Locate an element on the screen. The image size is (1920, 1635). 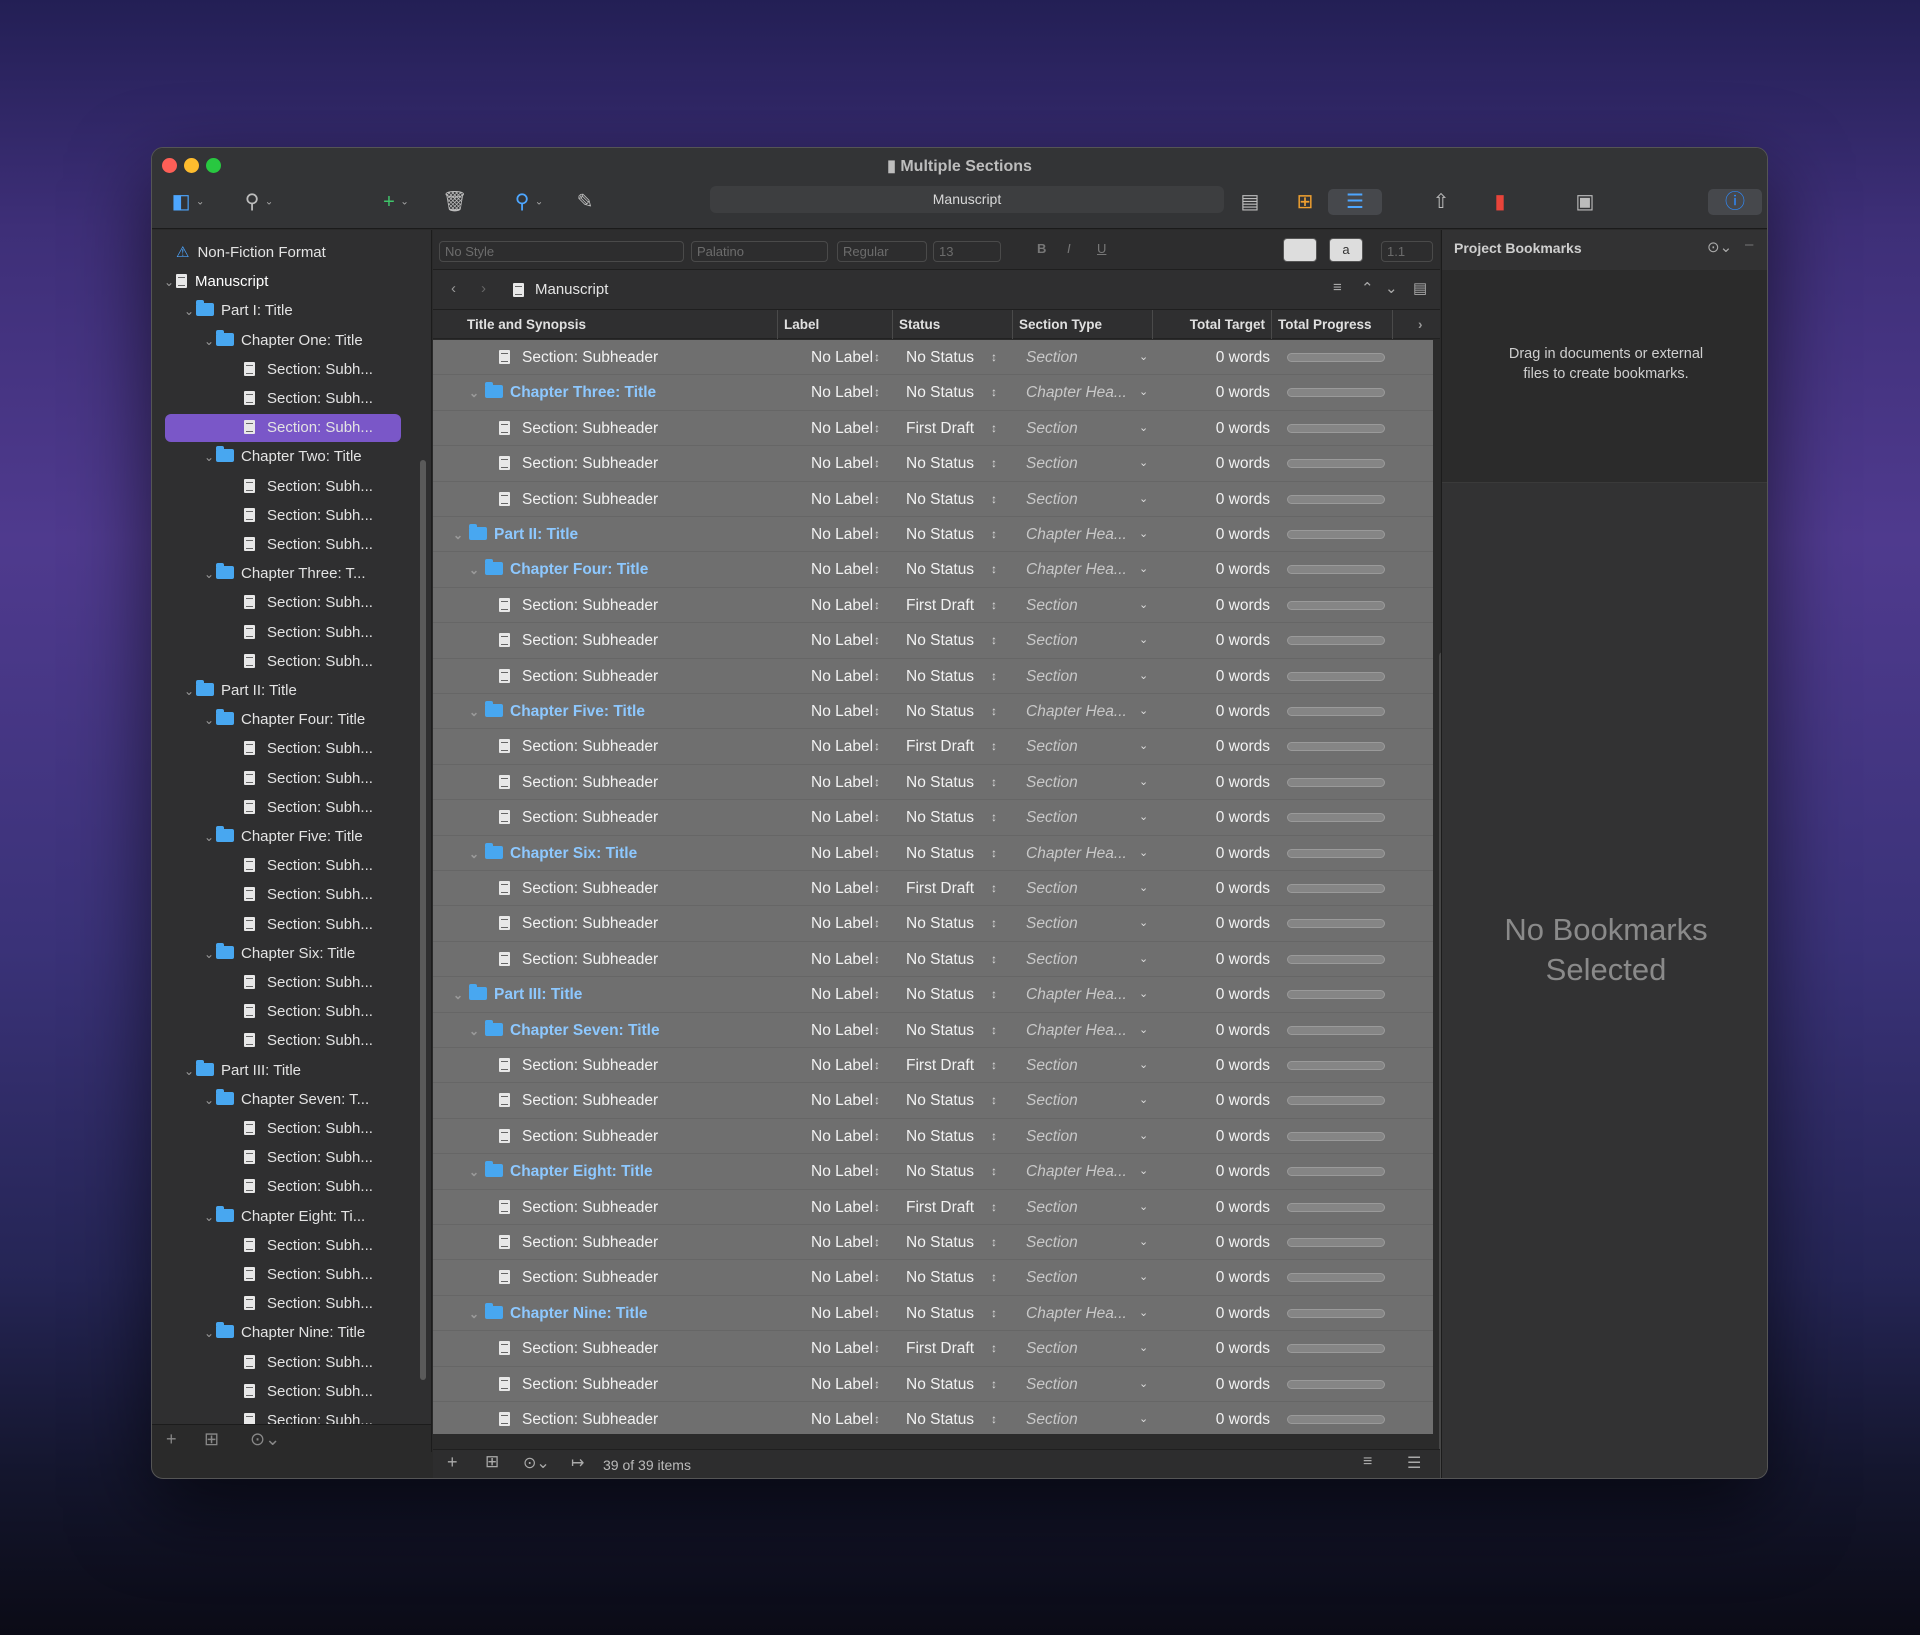
style-select: No Style is located at coordinates (561, 251).